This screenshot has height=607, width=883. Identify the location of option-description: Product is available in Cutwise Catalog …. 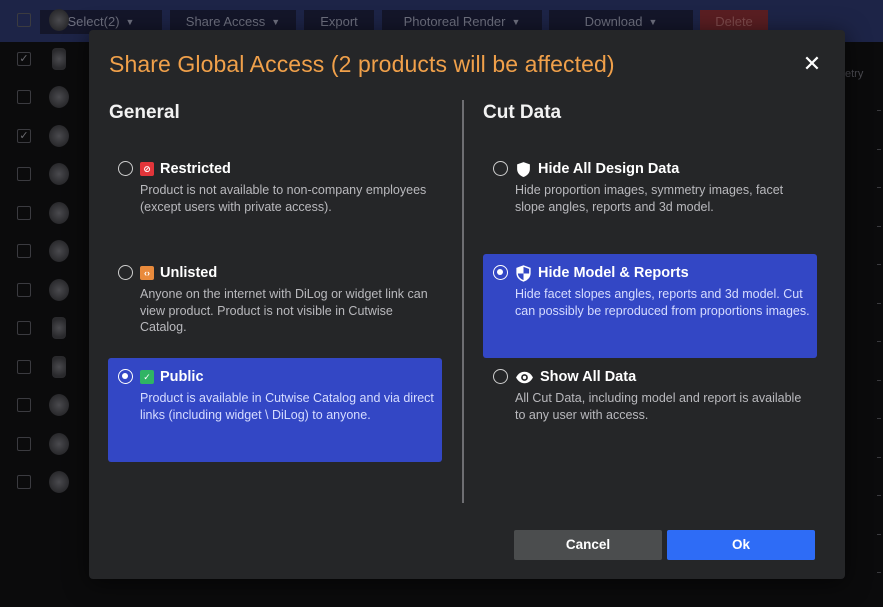
(287, 406).